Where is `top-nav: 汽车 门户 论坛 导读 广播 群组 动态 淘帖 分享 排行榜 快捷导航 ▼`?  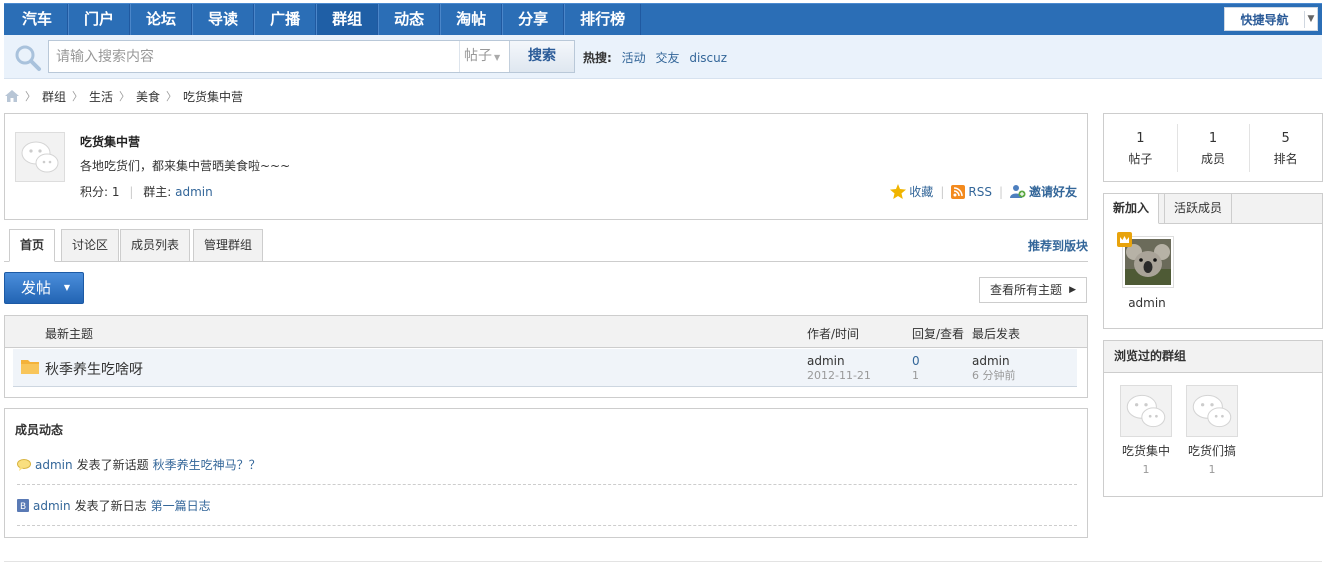 top-nav: 汽车 门户 论坛 导读 广播 群组 动态 淘帖 分享 排行榜 快捷导航 ▼ is located at coordinates (663, 19).